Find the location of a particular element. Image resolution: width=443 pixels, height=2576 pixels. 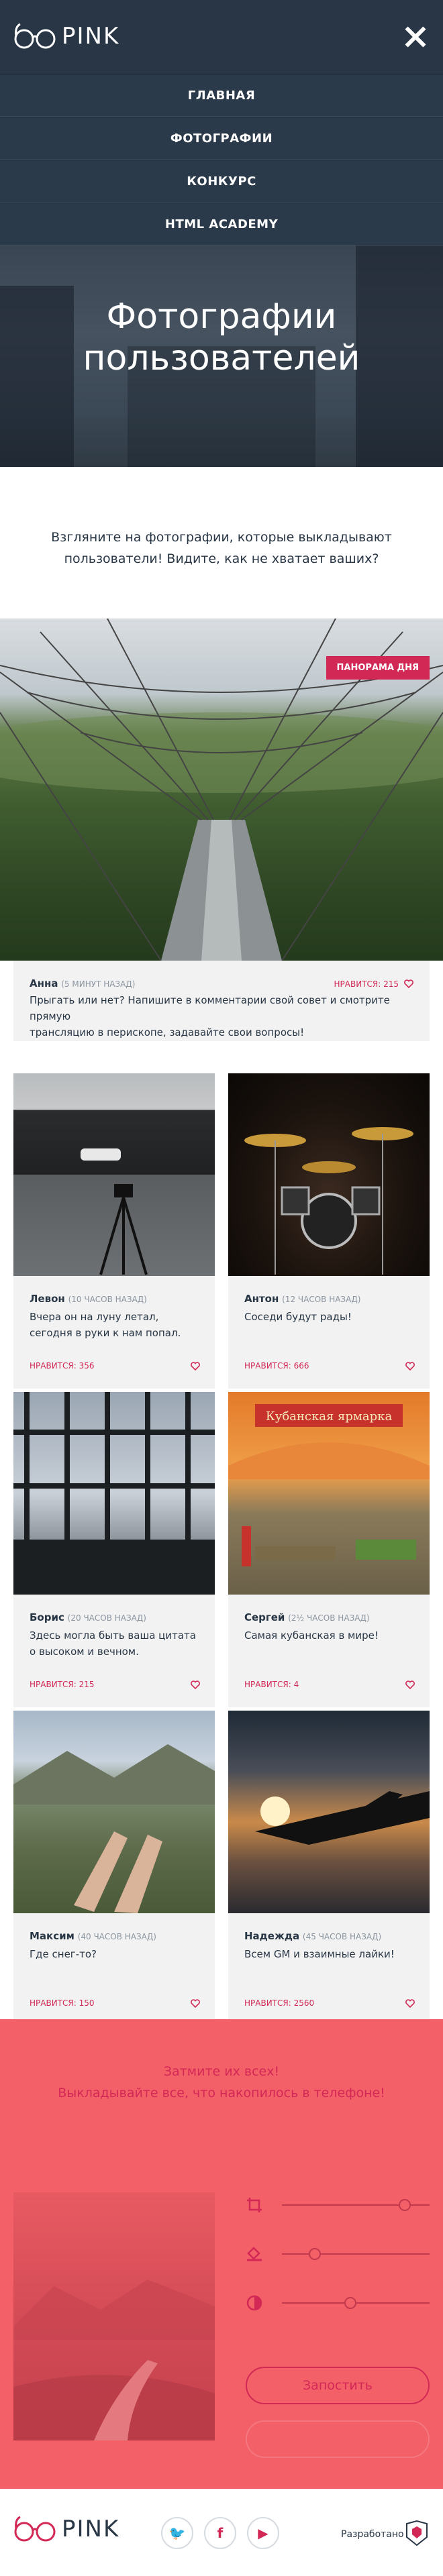

page-title-line2: пользователей is located at coordinates (222, 358).